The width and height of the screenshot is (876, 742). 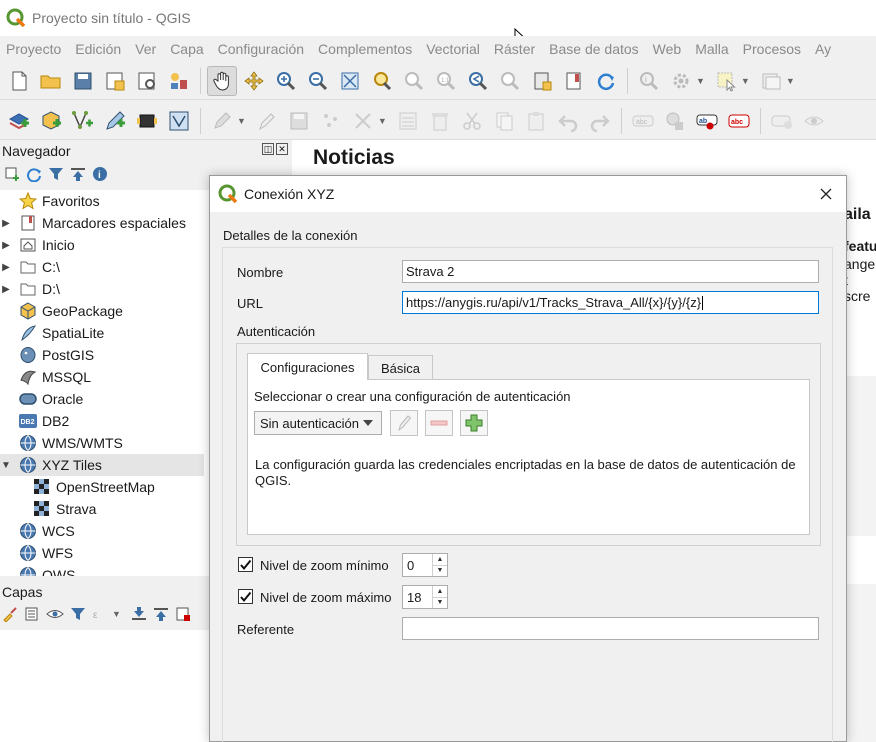 I want to click on zoom-full-button, so click(x=350, y=81).